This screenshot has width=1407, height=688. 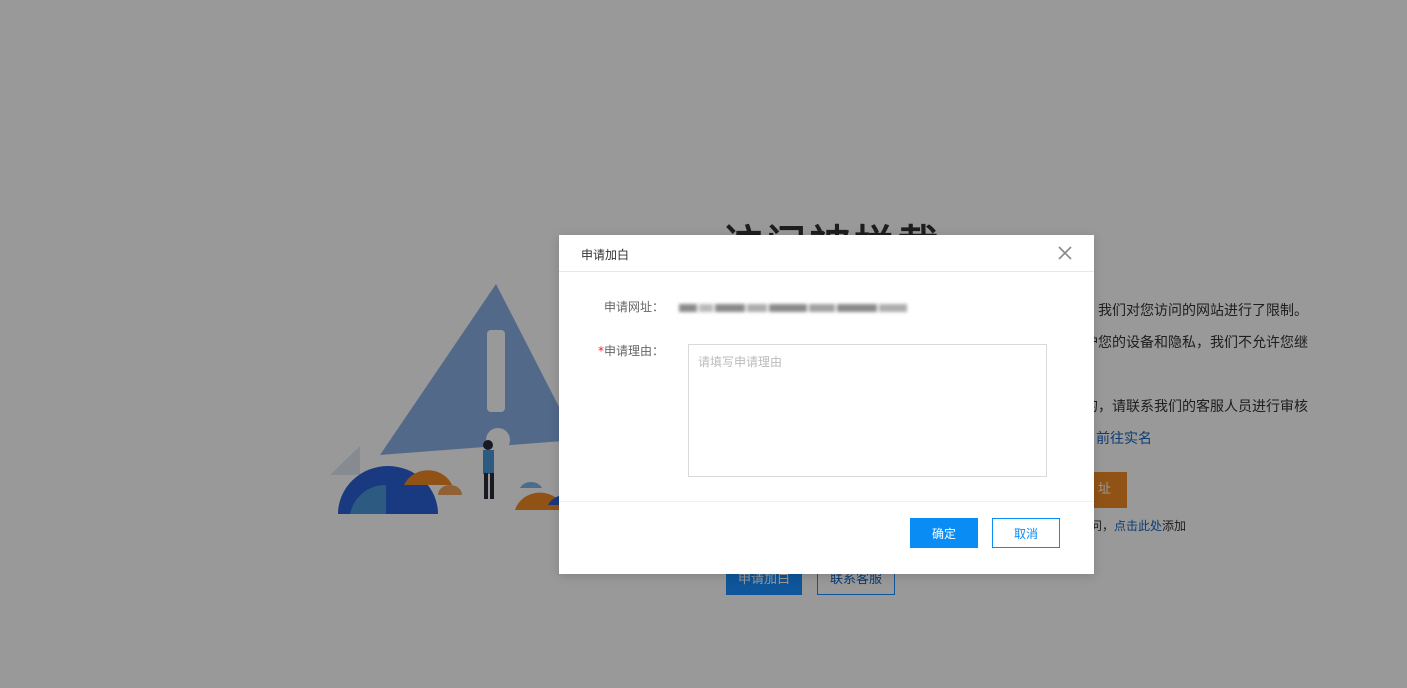 What do you see at coordinates (826, 501) in the screenshot?
I see `footer-divider` at bounding box center [826, 501].